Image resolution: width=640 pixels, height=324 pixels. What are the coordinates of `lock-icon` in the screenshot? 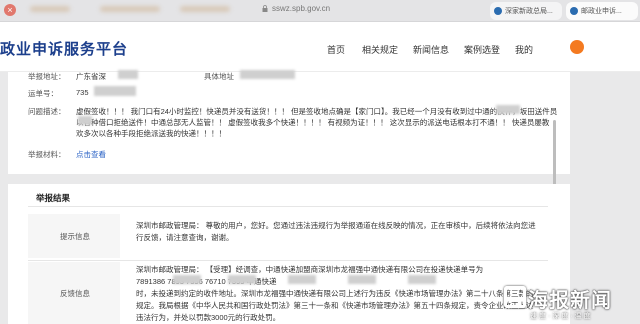 It's located at (265, 8).